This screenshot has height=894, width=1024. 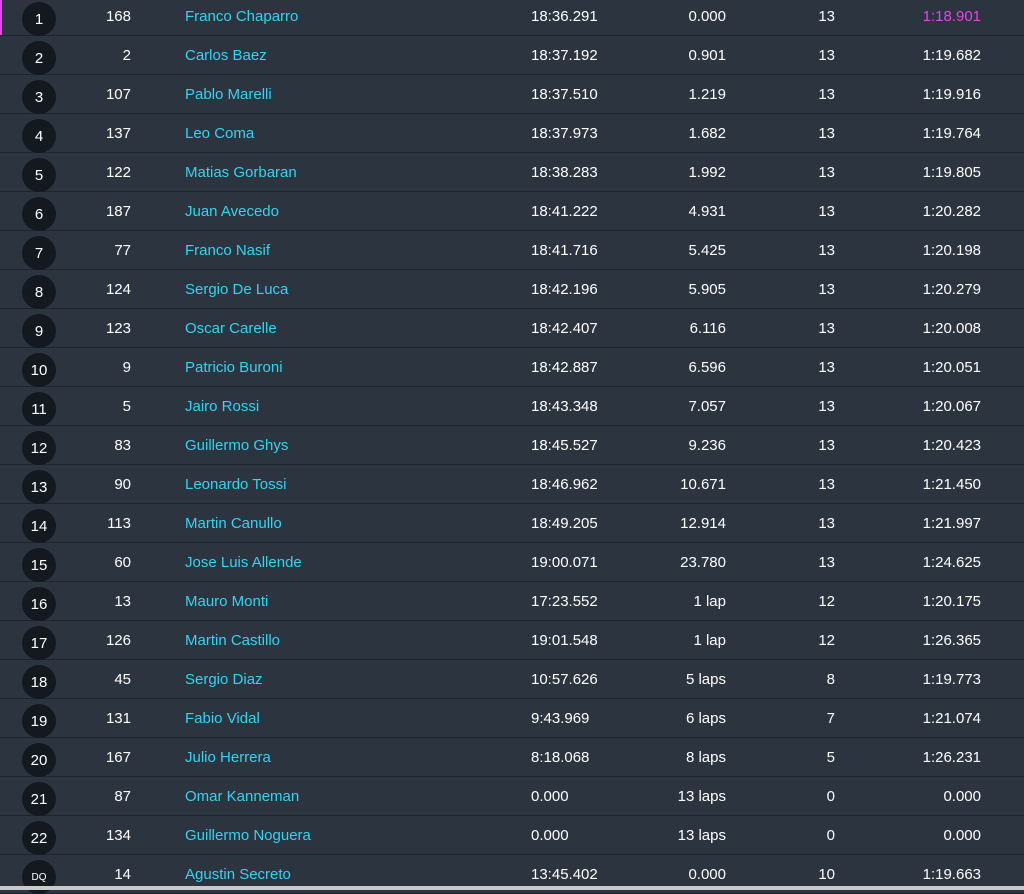 I want to click on driver-name-link: Guillermo Ghys, so click(x=236, y=446).